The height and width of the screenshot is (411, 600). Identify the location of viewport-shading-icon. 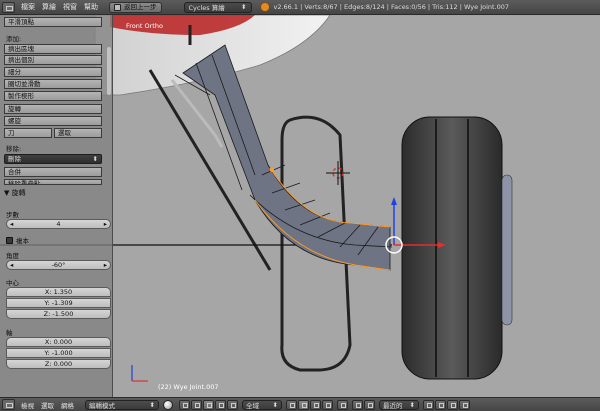
(168, 404).